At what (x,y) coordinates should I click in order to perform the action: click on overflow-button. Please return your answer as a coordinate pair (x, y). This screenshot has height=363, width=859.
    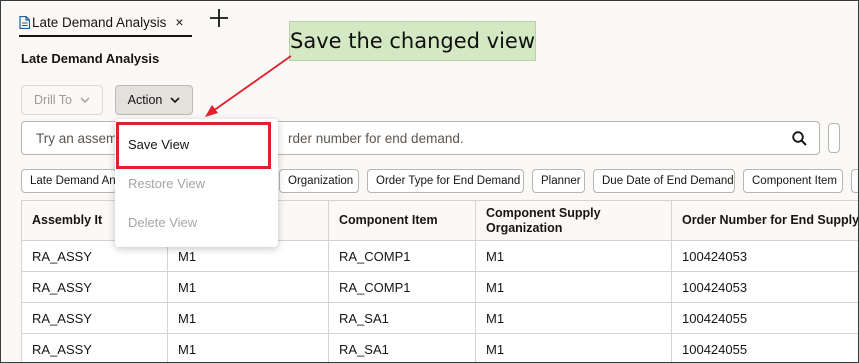
    Looking at the image, I should click on (834, 138).